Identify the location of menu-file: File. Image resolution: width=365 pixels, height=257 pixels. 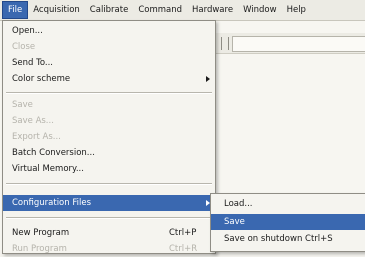
(15, 10).